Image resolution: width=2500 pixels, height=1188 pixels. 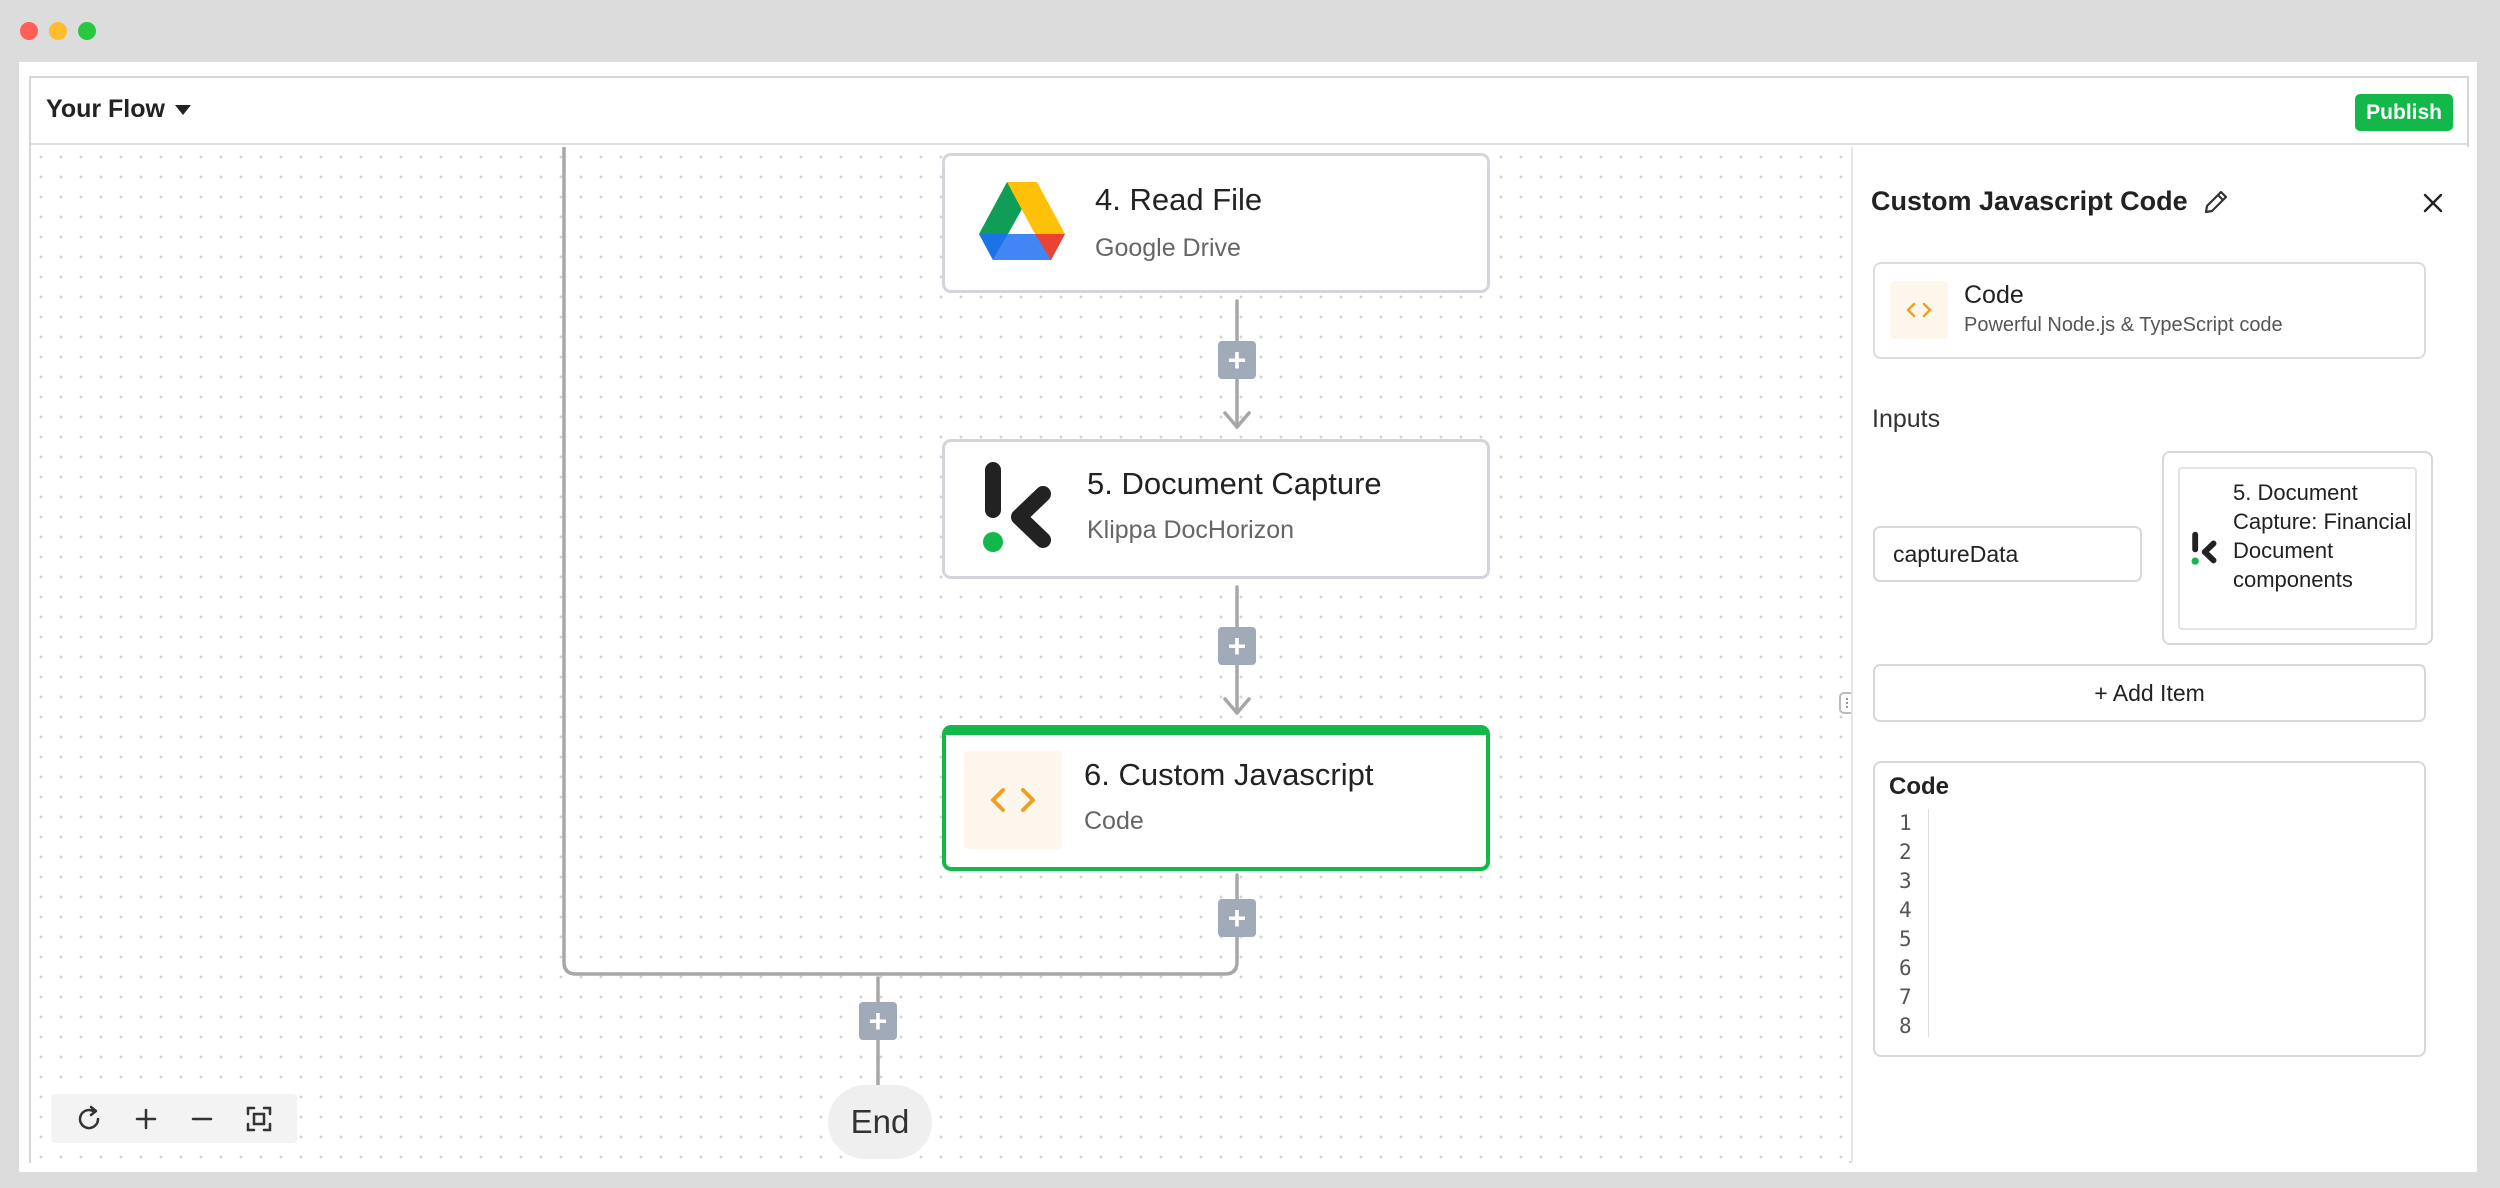 What do you see at coordinates (1191, 530) in the screenshot?
I see `step-subtitle: Klippa DocHorizon` at bounding box center [1191, 530].